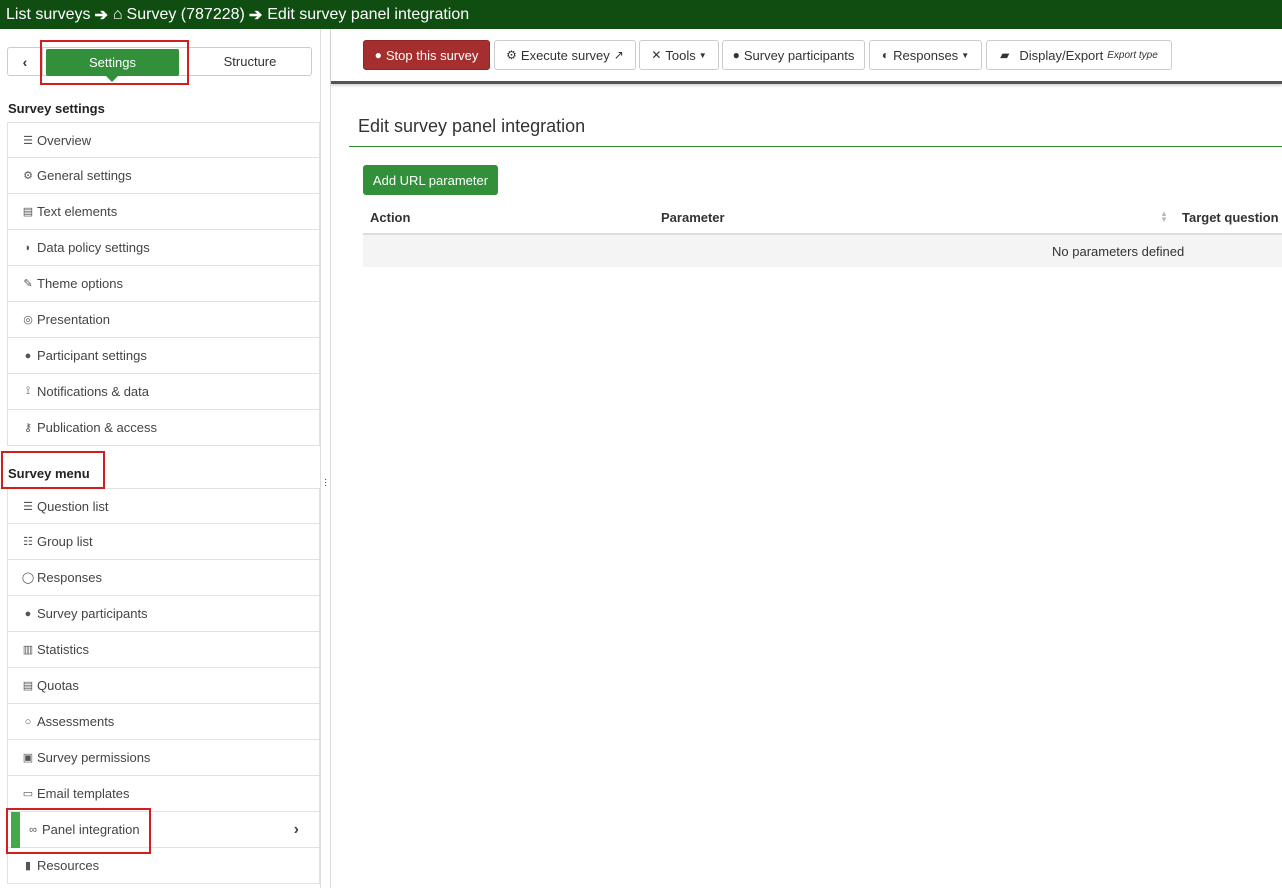  What do you see at coordinates (656, 55) in the screenshot?
I see `tools-icon: ✕` at bounding box center [656, 55].